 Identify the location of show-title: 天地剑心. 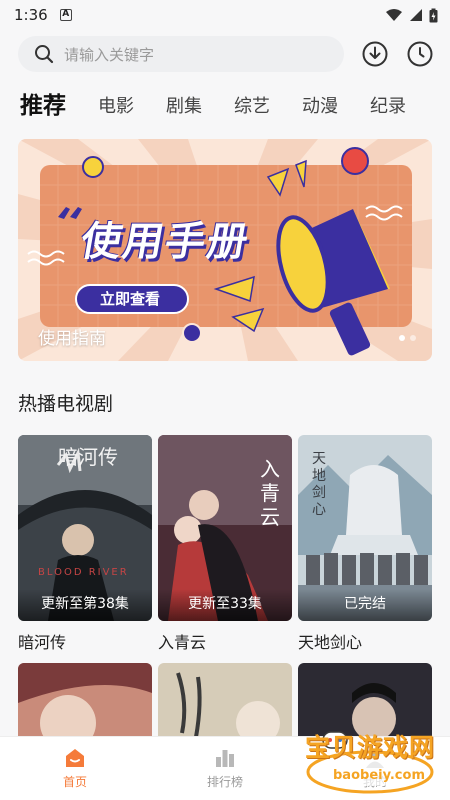
(330, 642).